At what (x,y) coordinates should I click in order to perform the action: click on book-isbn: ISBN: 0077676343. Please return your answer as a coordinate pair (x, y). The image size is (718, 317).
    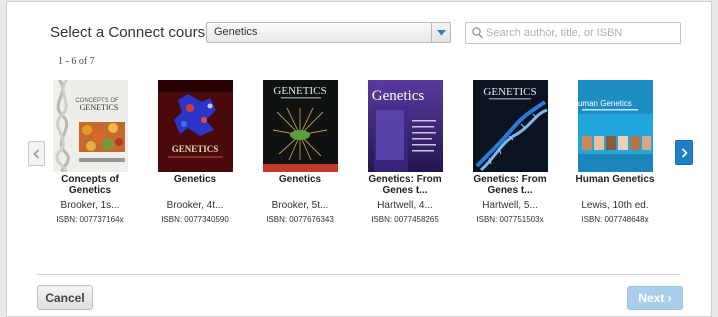
    Looking at the image, I should click on (300, 219).